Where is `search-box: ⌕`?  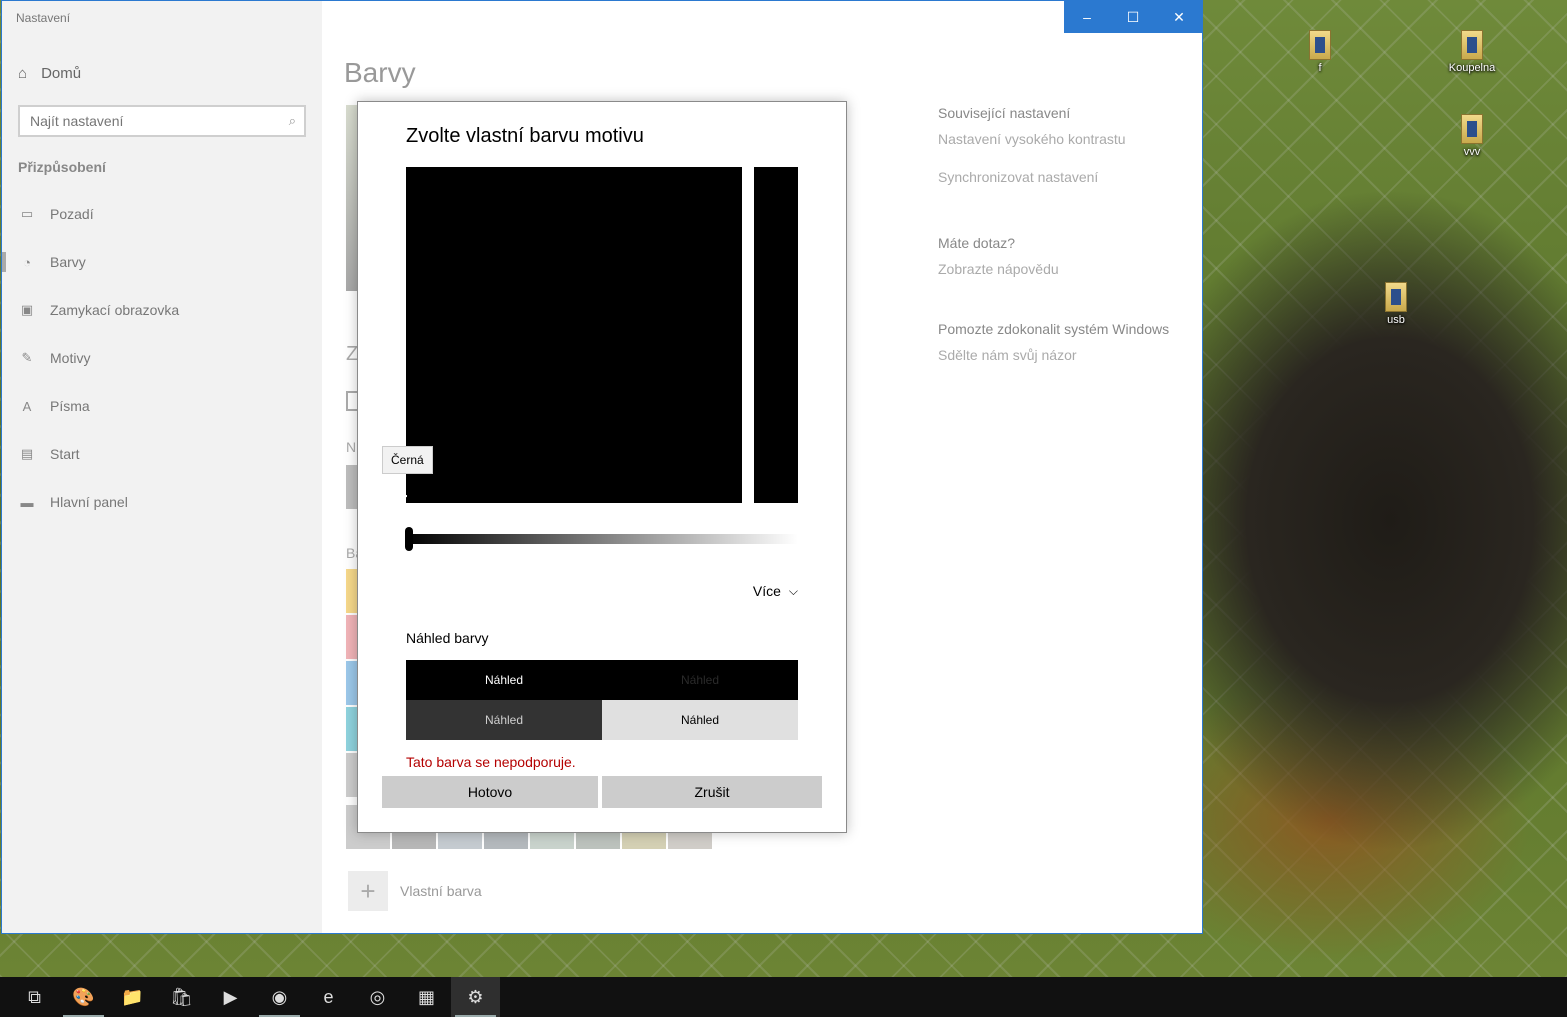
search-box: ⌕ is located at coordinates (162, 121).